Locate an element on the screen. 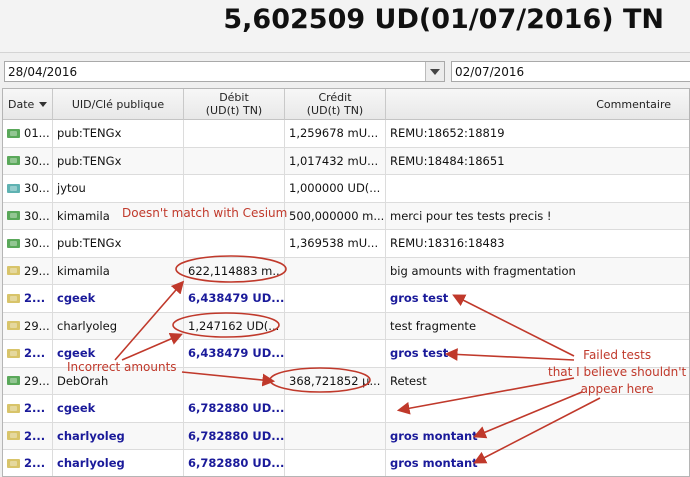 The width and height of the screenshot is (690, 477). comment-text: REMU:18484:18651 is located at coordinates (447, 160).